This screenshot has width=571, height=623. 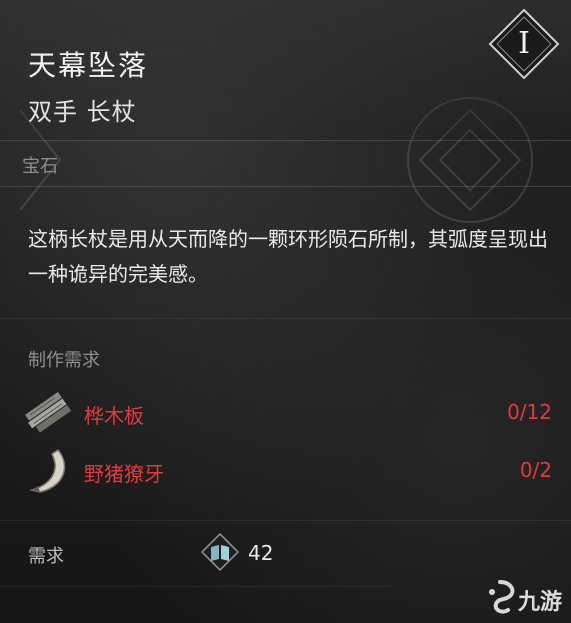 What do you see at coordinates (261, 553) in the screenshot?
I see `requirement-value: 42` at bounding box center [261, 553].